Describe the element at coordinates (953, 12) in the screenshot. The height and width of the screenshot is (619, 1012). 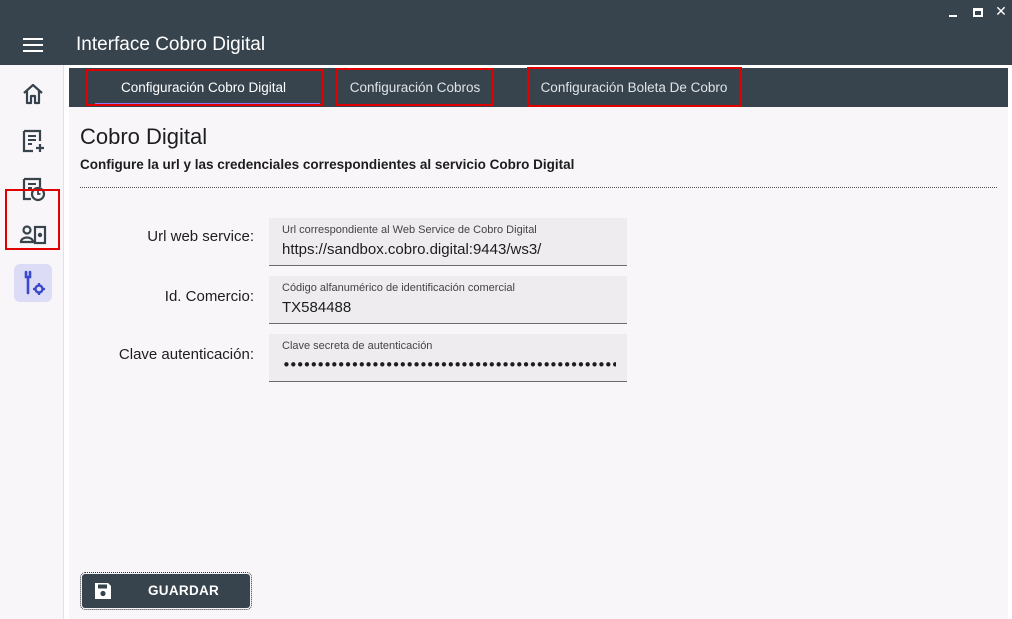
I see `minimize-button` at that location.